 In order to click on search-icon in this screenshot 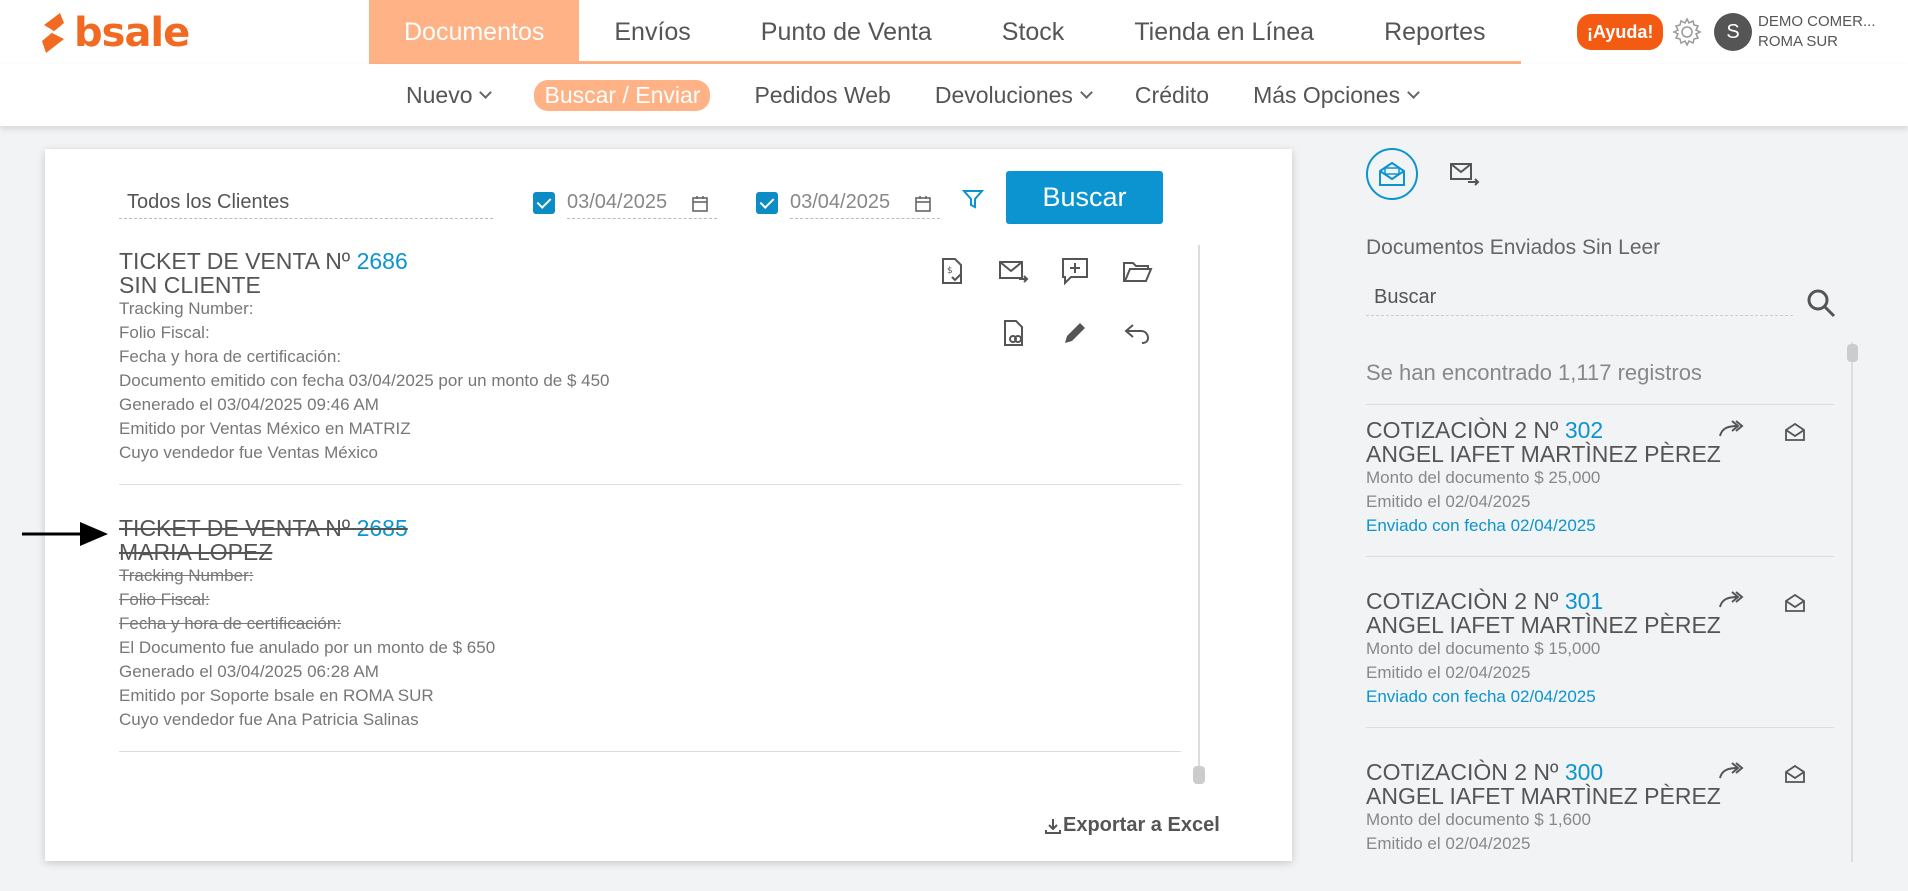, I will do `click(1821, 303)`.